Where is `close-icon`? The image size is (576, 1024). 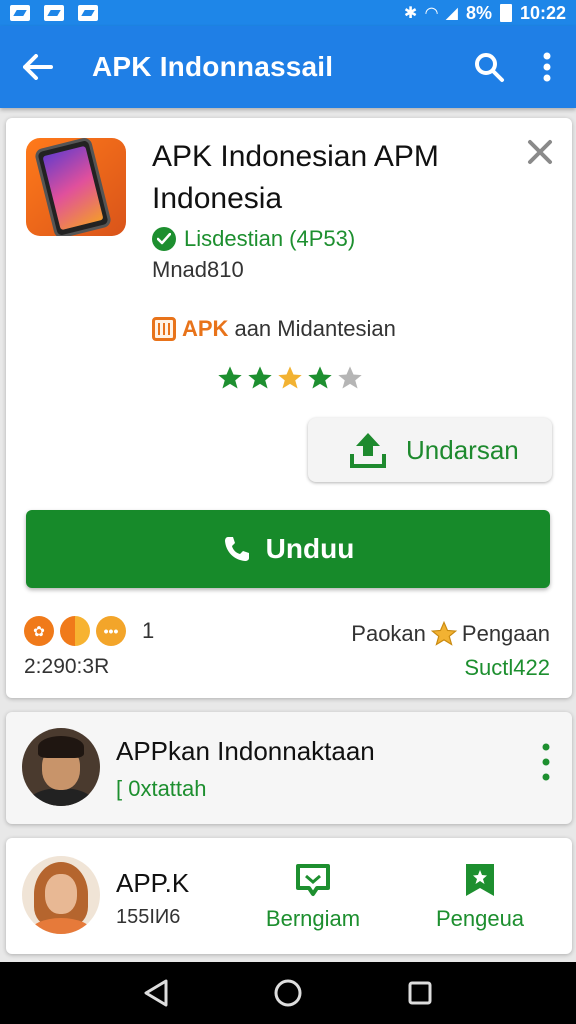 close-icon is located at coordinates (540, 152).